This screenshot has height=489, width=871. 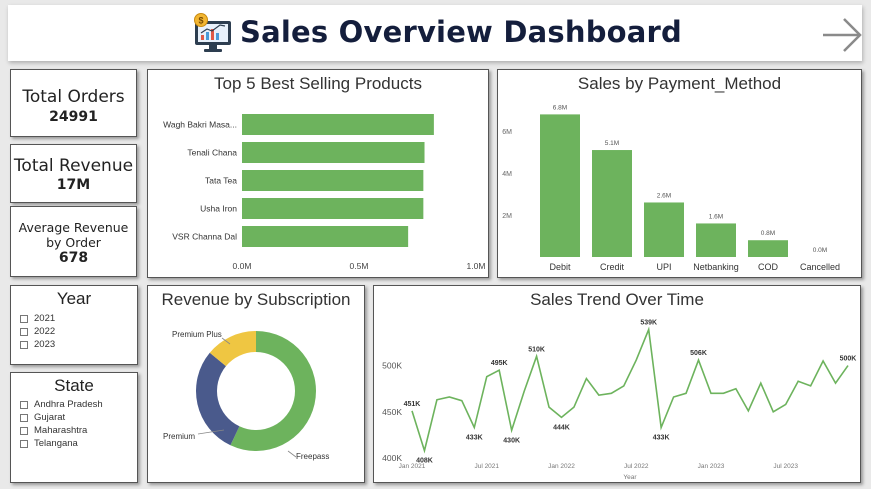 I want to click on dashboard-header: $ Sales Overview Dashboard, so click(x=435, y=33).